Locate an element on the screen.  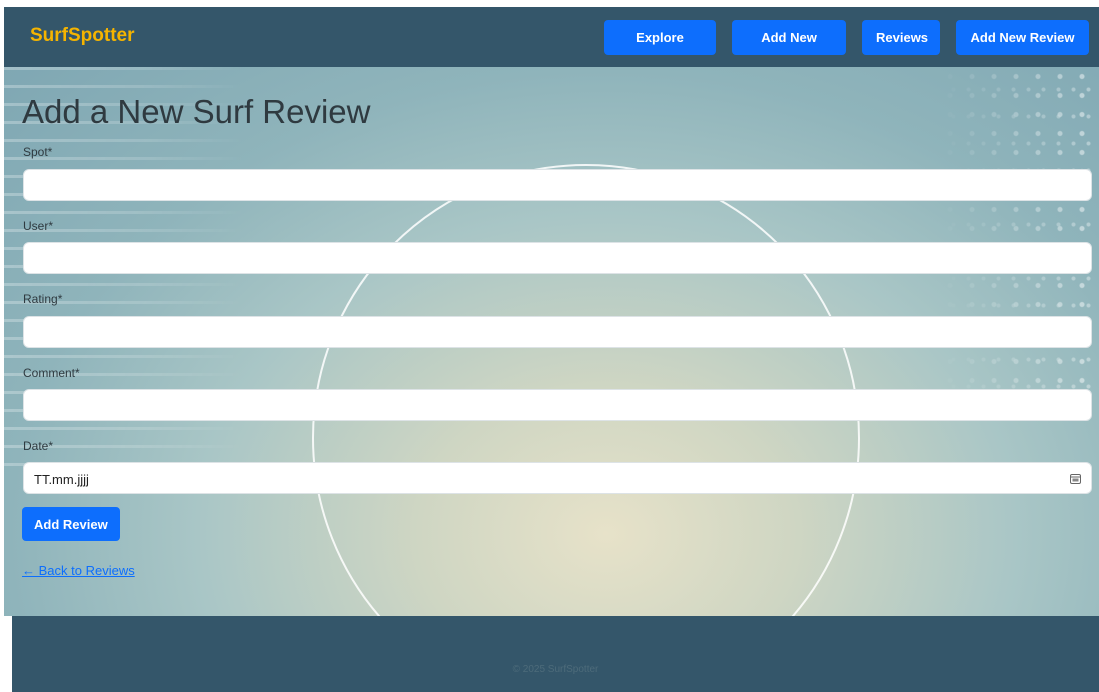
page-title: Add a New Surf Review is located at coordinates (196, 111).